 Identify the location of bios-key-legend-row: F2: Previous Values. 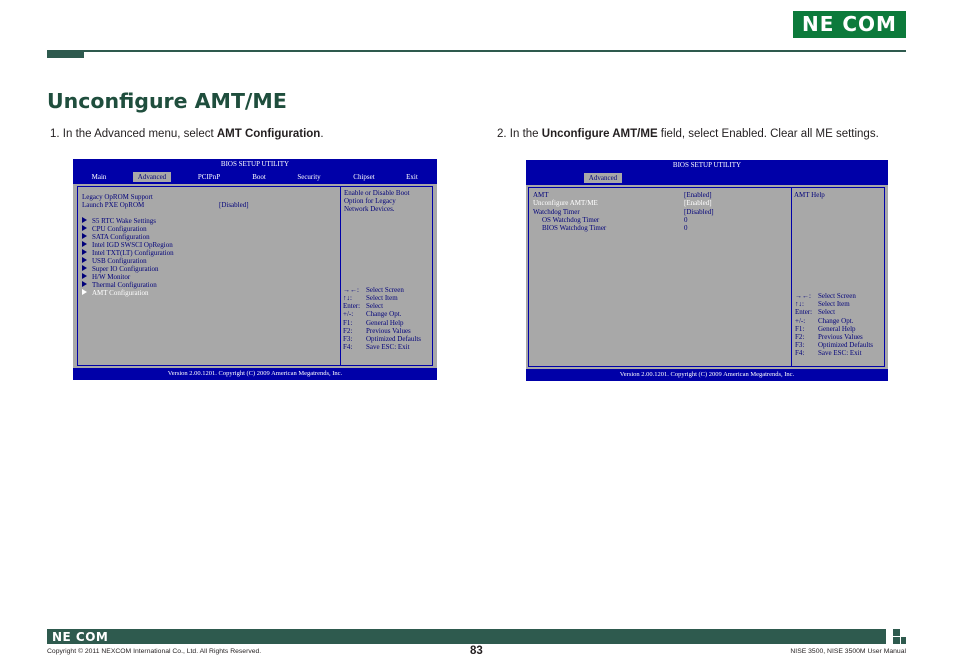
(377, 331).